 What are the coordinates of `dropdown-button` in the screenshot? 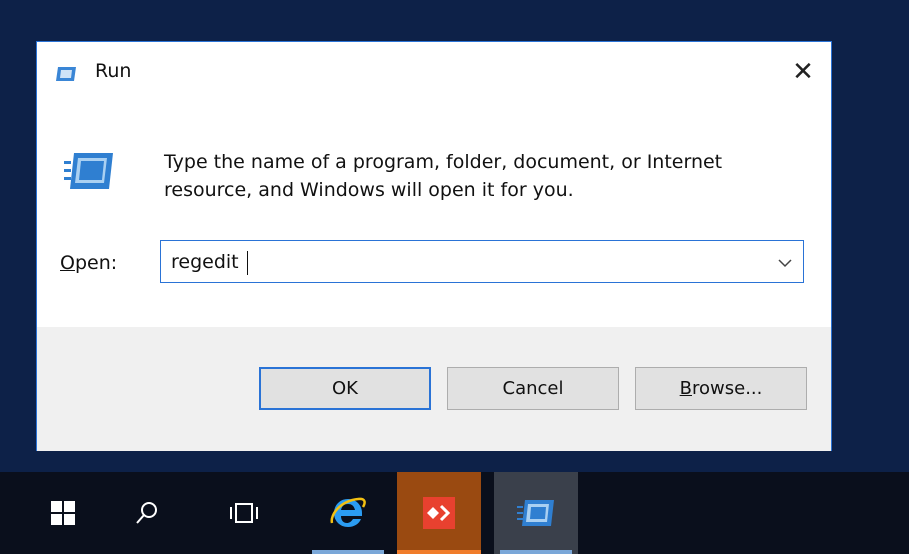 It's located at (785, 263).